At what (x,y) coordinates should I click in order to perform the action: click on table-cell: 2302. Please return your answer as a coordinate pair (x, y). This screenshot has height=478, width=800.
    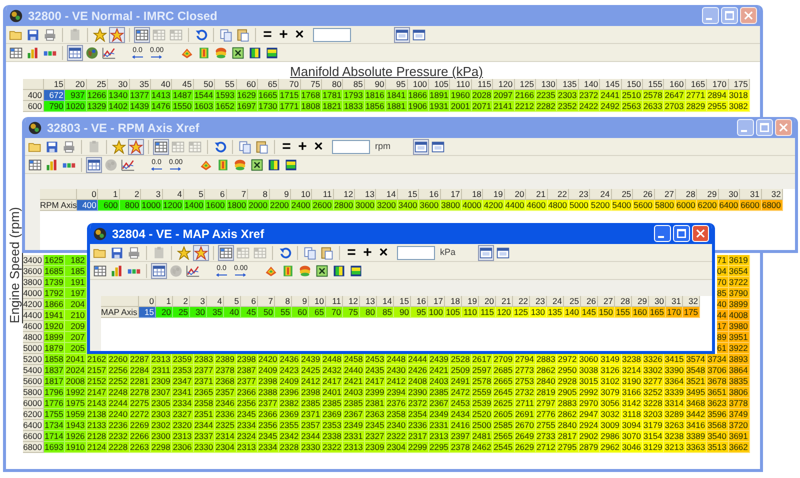
    Looking at the image, I should click on (161, 425).